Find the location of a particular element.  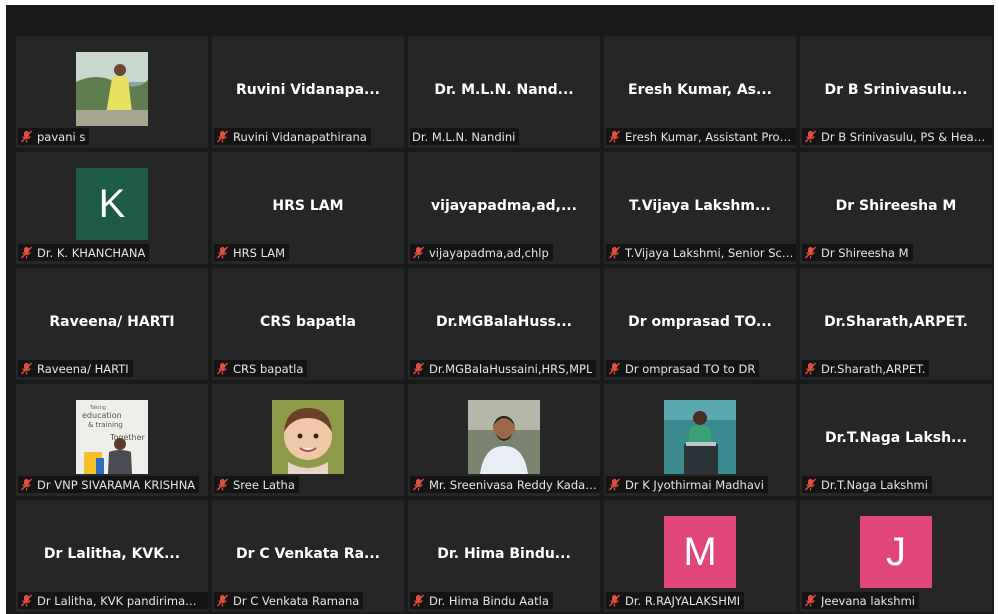

participant-name-label: Sree Latha is located at coordinates (264, 484).